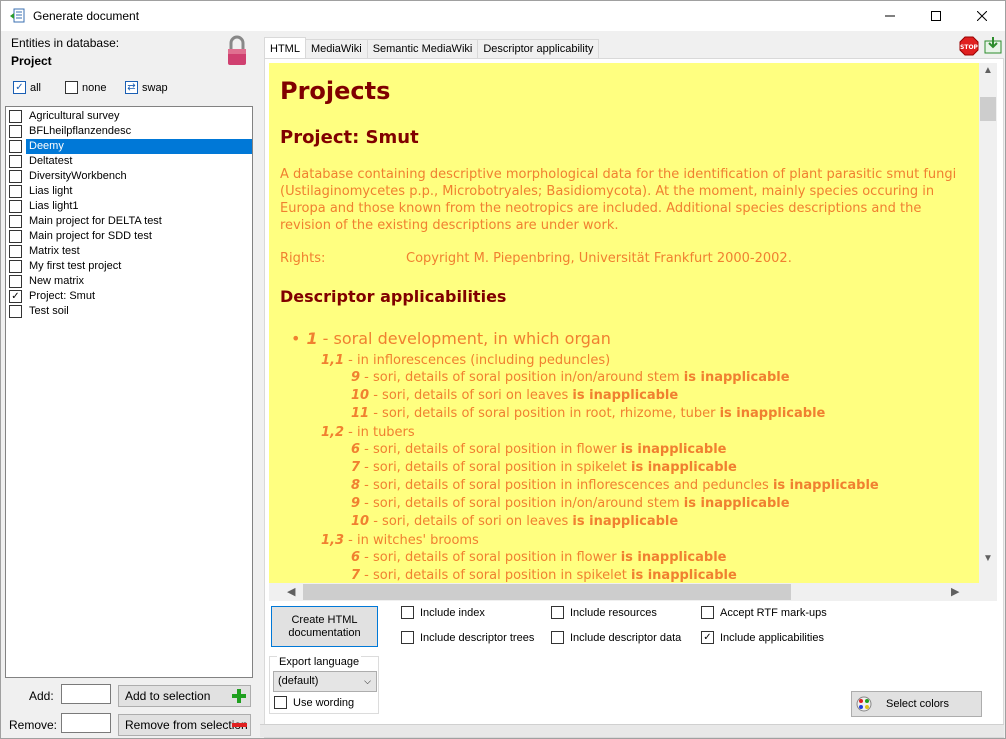 This screenshot has width=1006, height=739. I want to click on export-icon, so click(993, 45).